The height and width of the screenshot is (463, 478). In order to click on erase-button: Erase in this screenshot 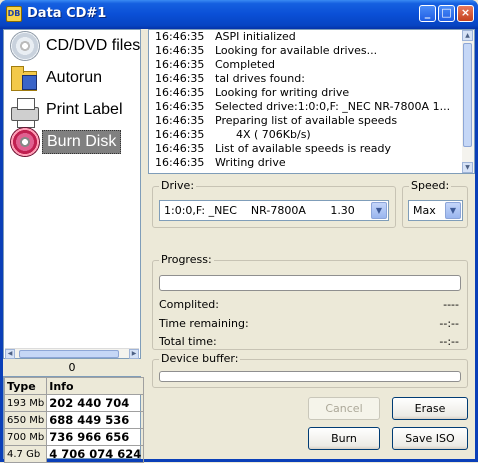, I will do `click(430, 408)`.